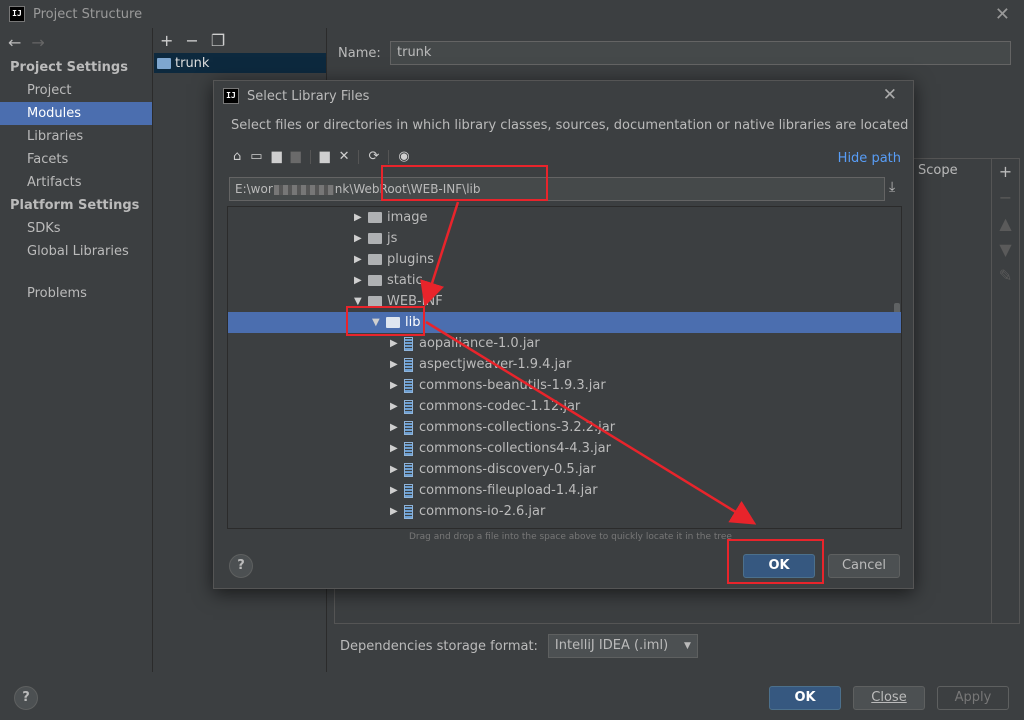  Describe the element at coordinates (564, 406) in the screenshot. I see `tree-item-jar: ▶ commons-codec-1.12.jar` at that location.